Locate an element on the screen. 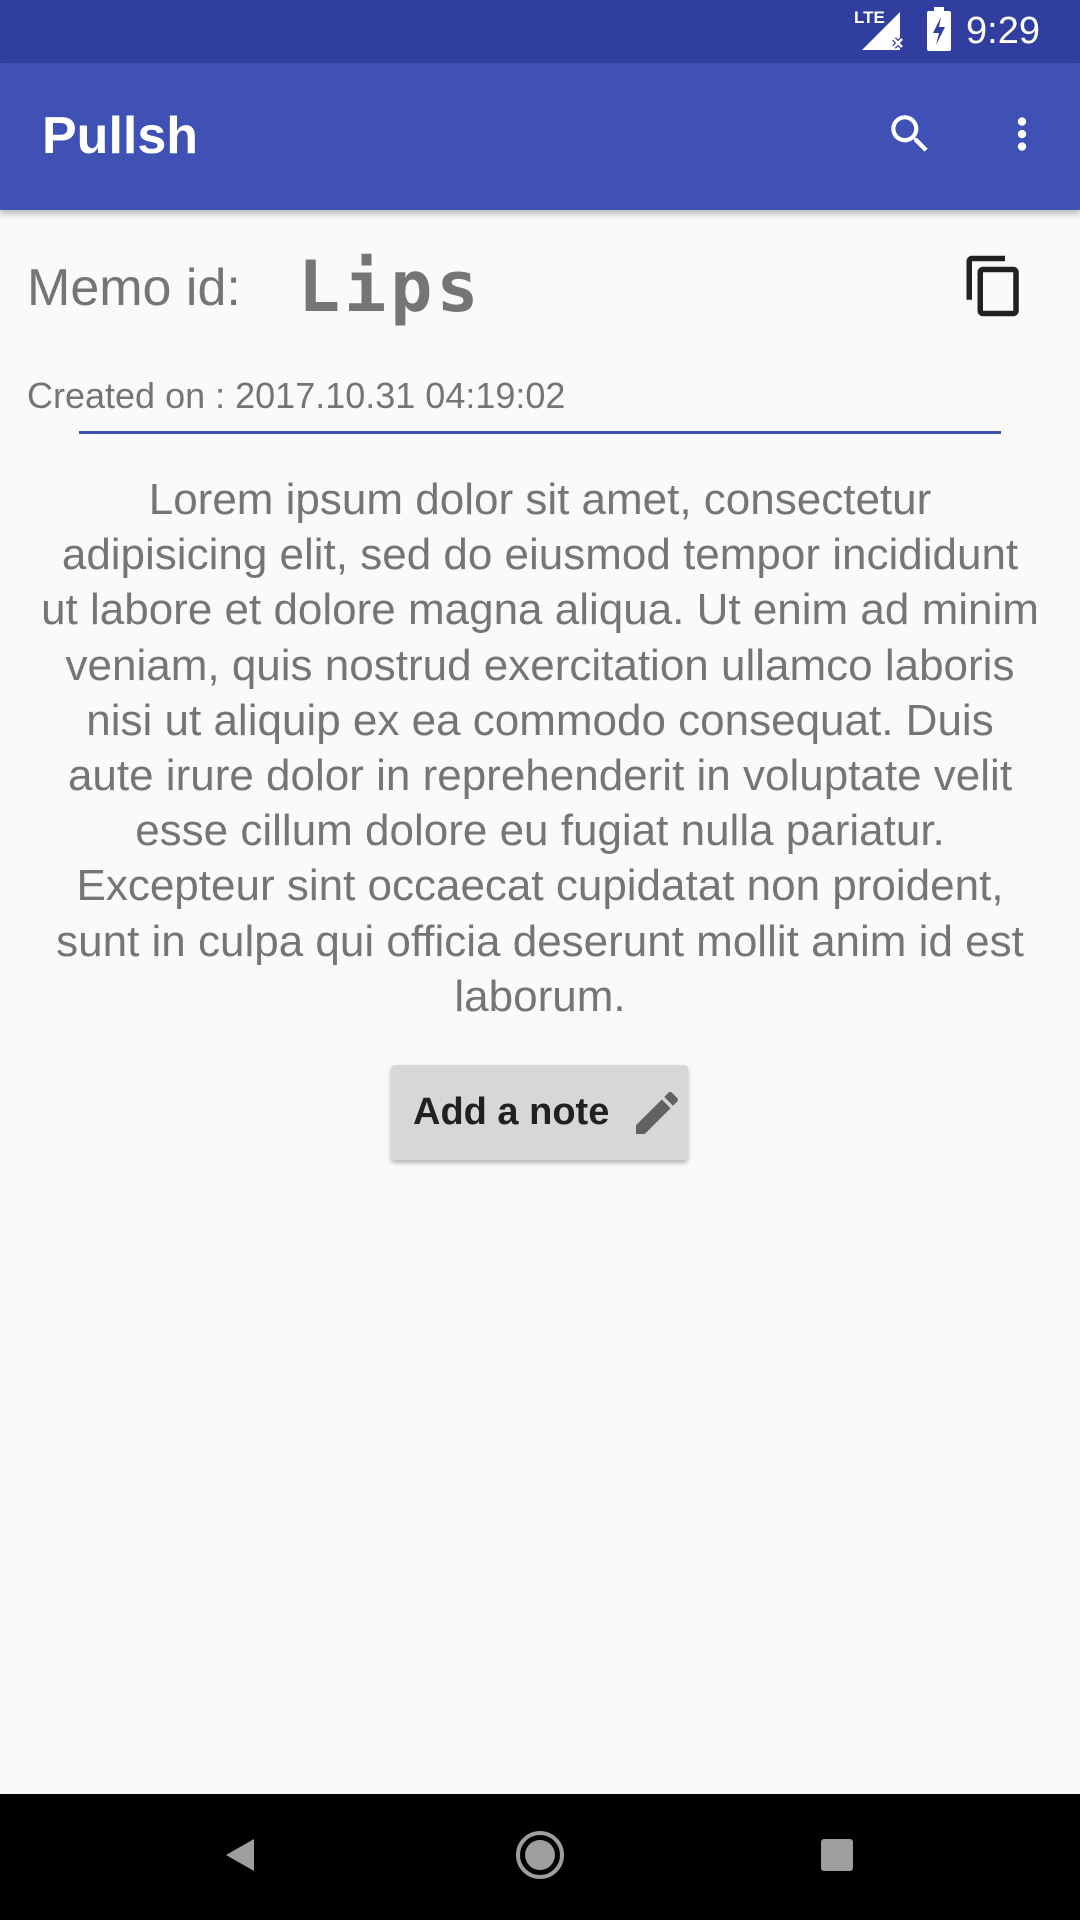  status-time: 9:29 is located at coordinates (1003, 31).